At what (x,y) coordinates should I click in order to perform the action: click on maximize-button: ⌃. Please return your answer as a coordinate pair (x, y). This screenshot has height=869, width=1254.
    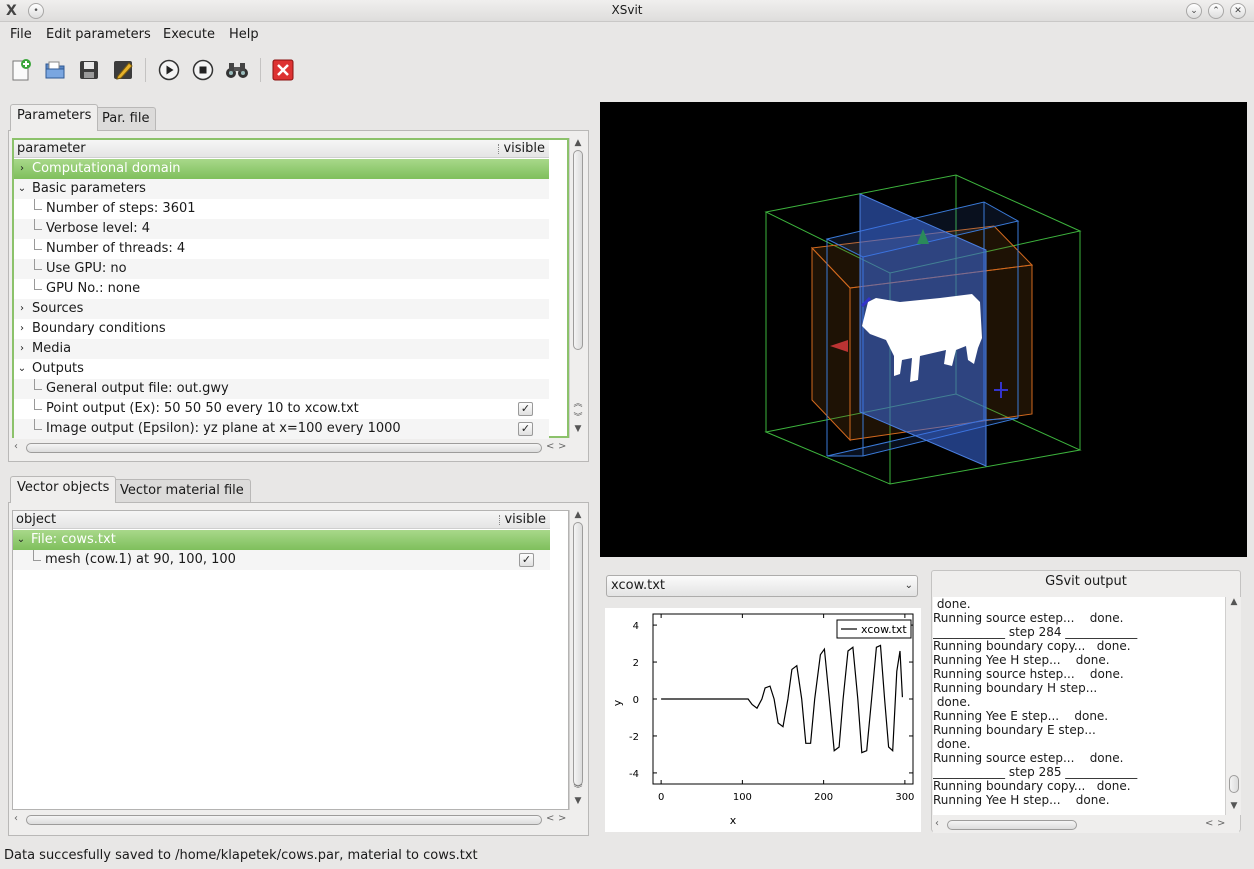
    Looking at the image, I should click on (1216, 11).